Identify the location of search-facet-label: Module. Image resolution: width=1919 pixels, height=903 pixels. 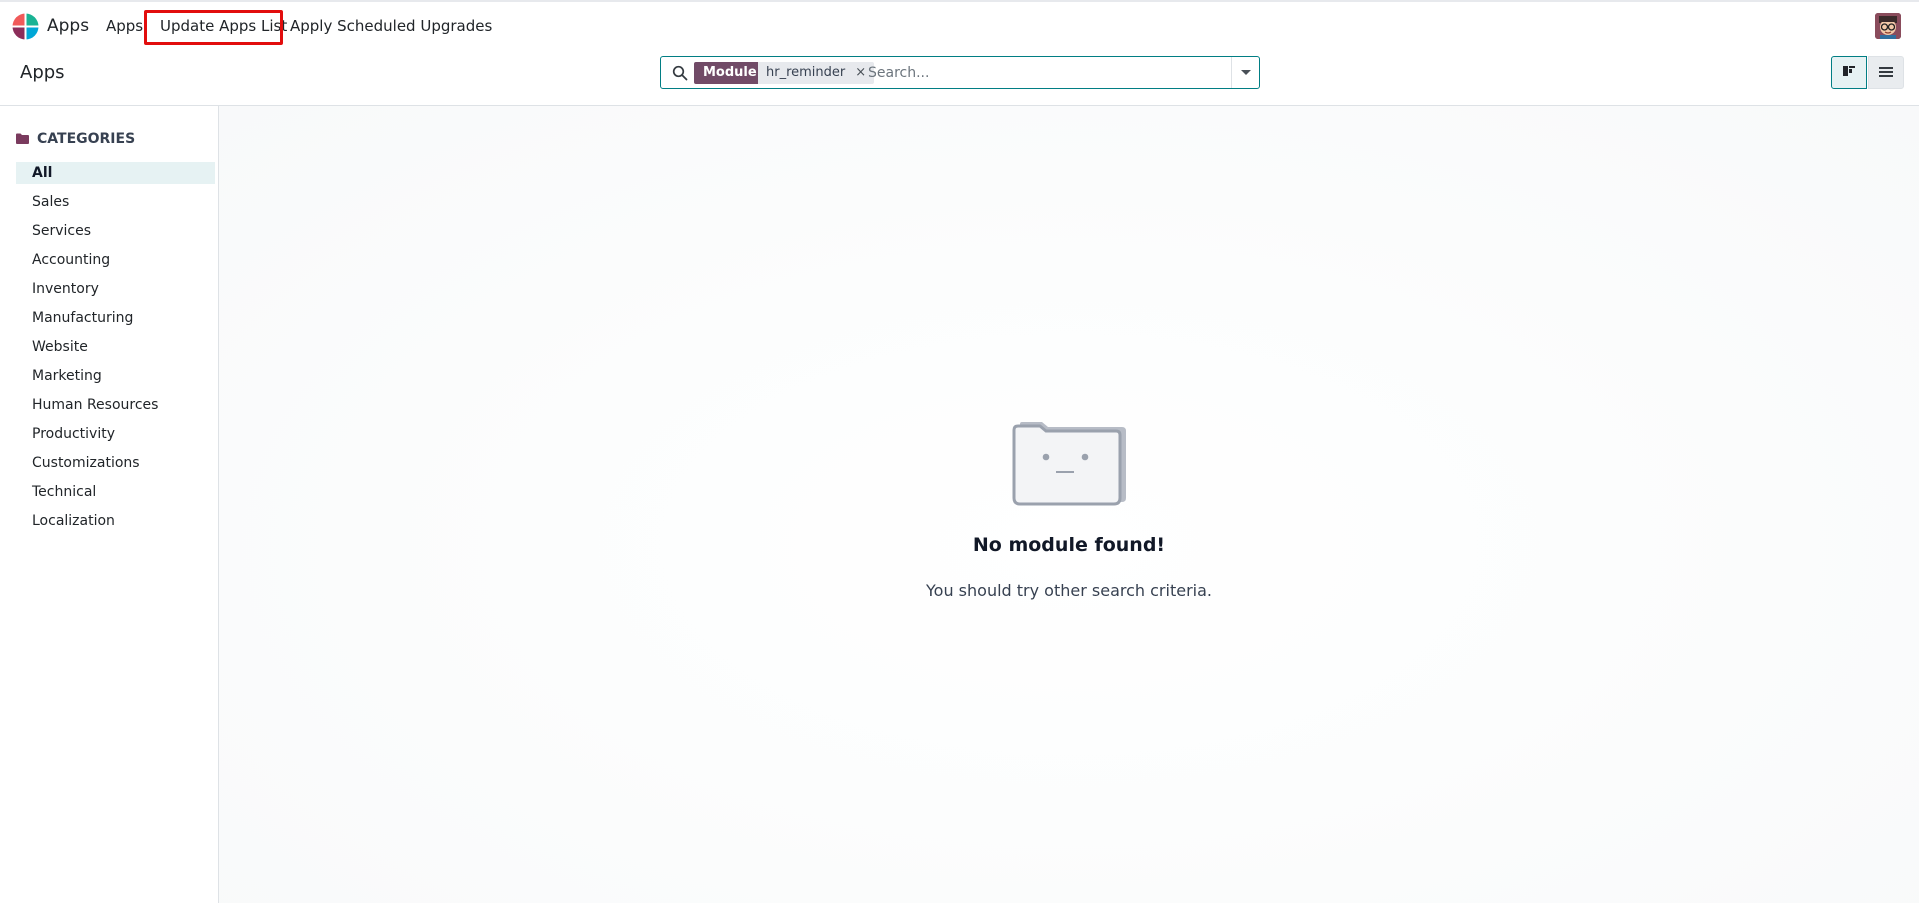
(730, 73).